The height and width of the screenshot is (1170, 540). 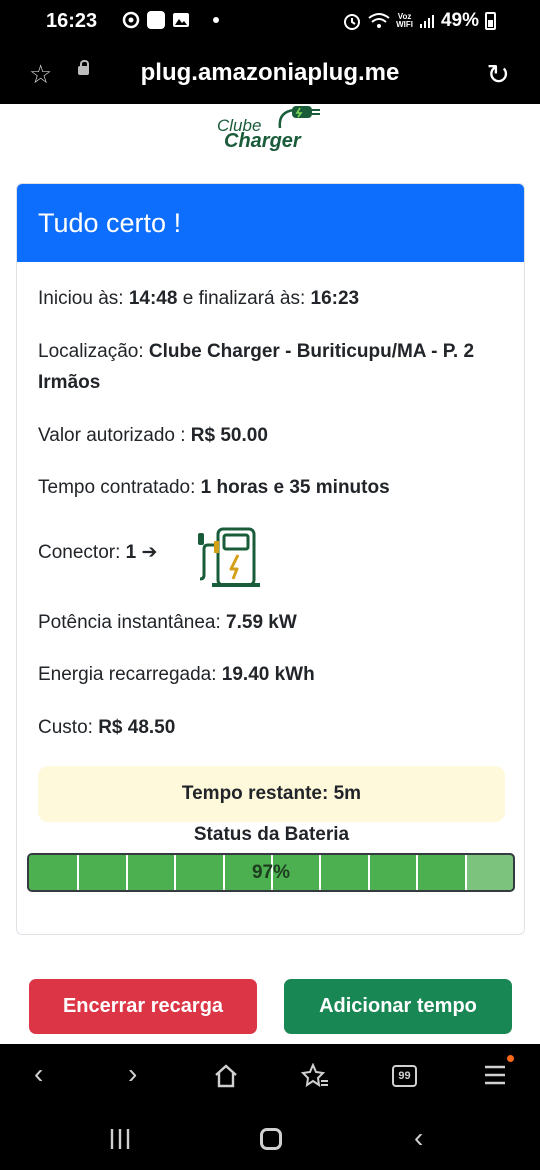 I want to click on energy-value: 19.40 kWh, so click(x=268, y=674).